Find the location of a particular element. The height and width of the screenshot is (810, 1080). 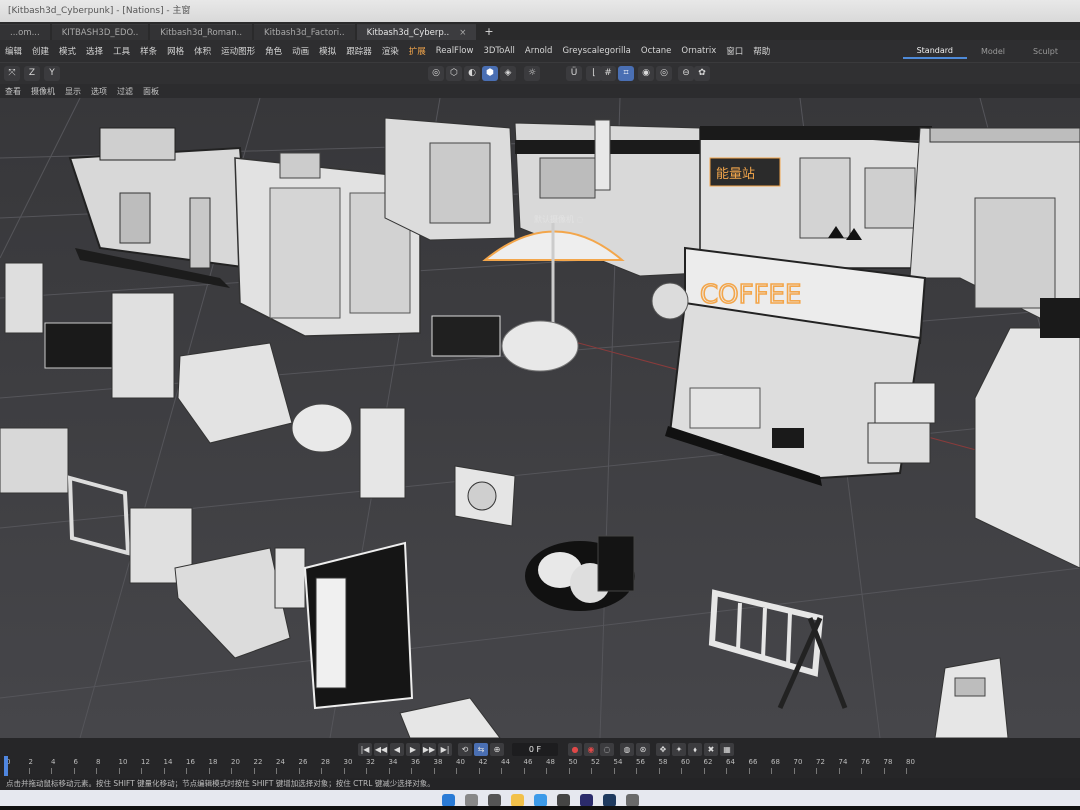

menu-volume: 体积 is located at coordinates (202, 51).